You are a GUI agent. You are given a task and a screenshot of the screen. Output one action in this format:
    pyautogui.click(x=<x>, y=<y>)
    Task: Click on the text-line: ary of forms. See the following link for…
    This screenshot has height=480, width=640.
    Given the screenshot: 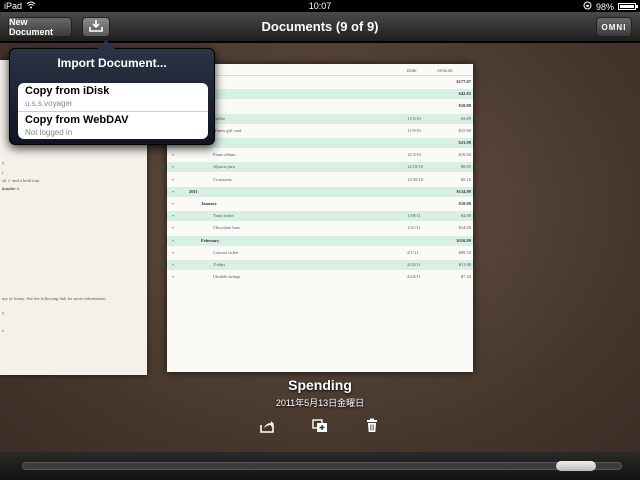 What is the action you would take?
    pyautogui.click(x=54, y=298)
    